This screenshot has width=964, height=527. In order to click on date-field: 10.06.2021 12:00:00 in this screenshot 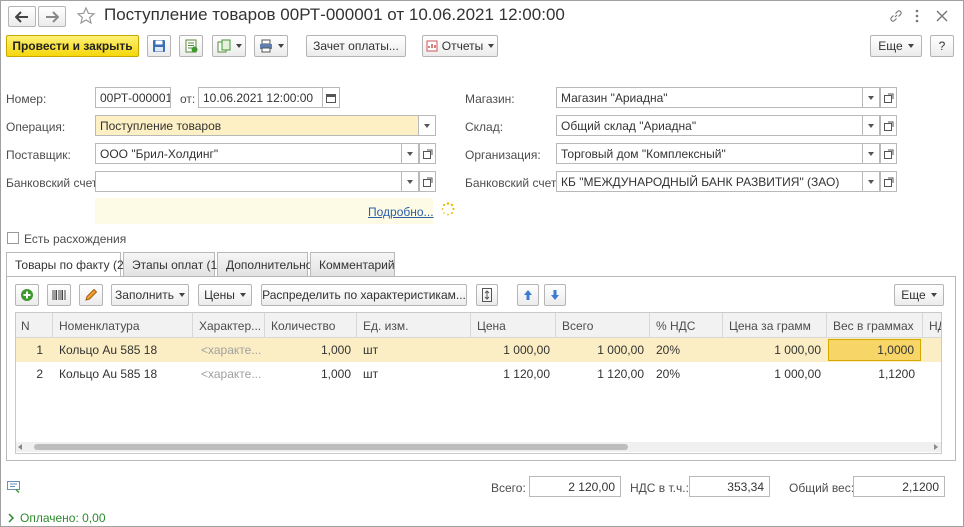, I will do `click(260, 97)`.